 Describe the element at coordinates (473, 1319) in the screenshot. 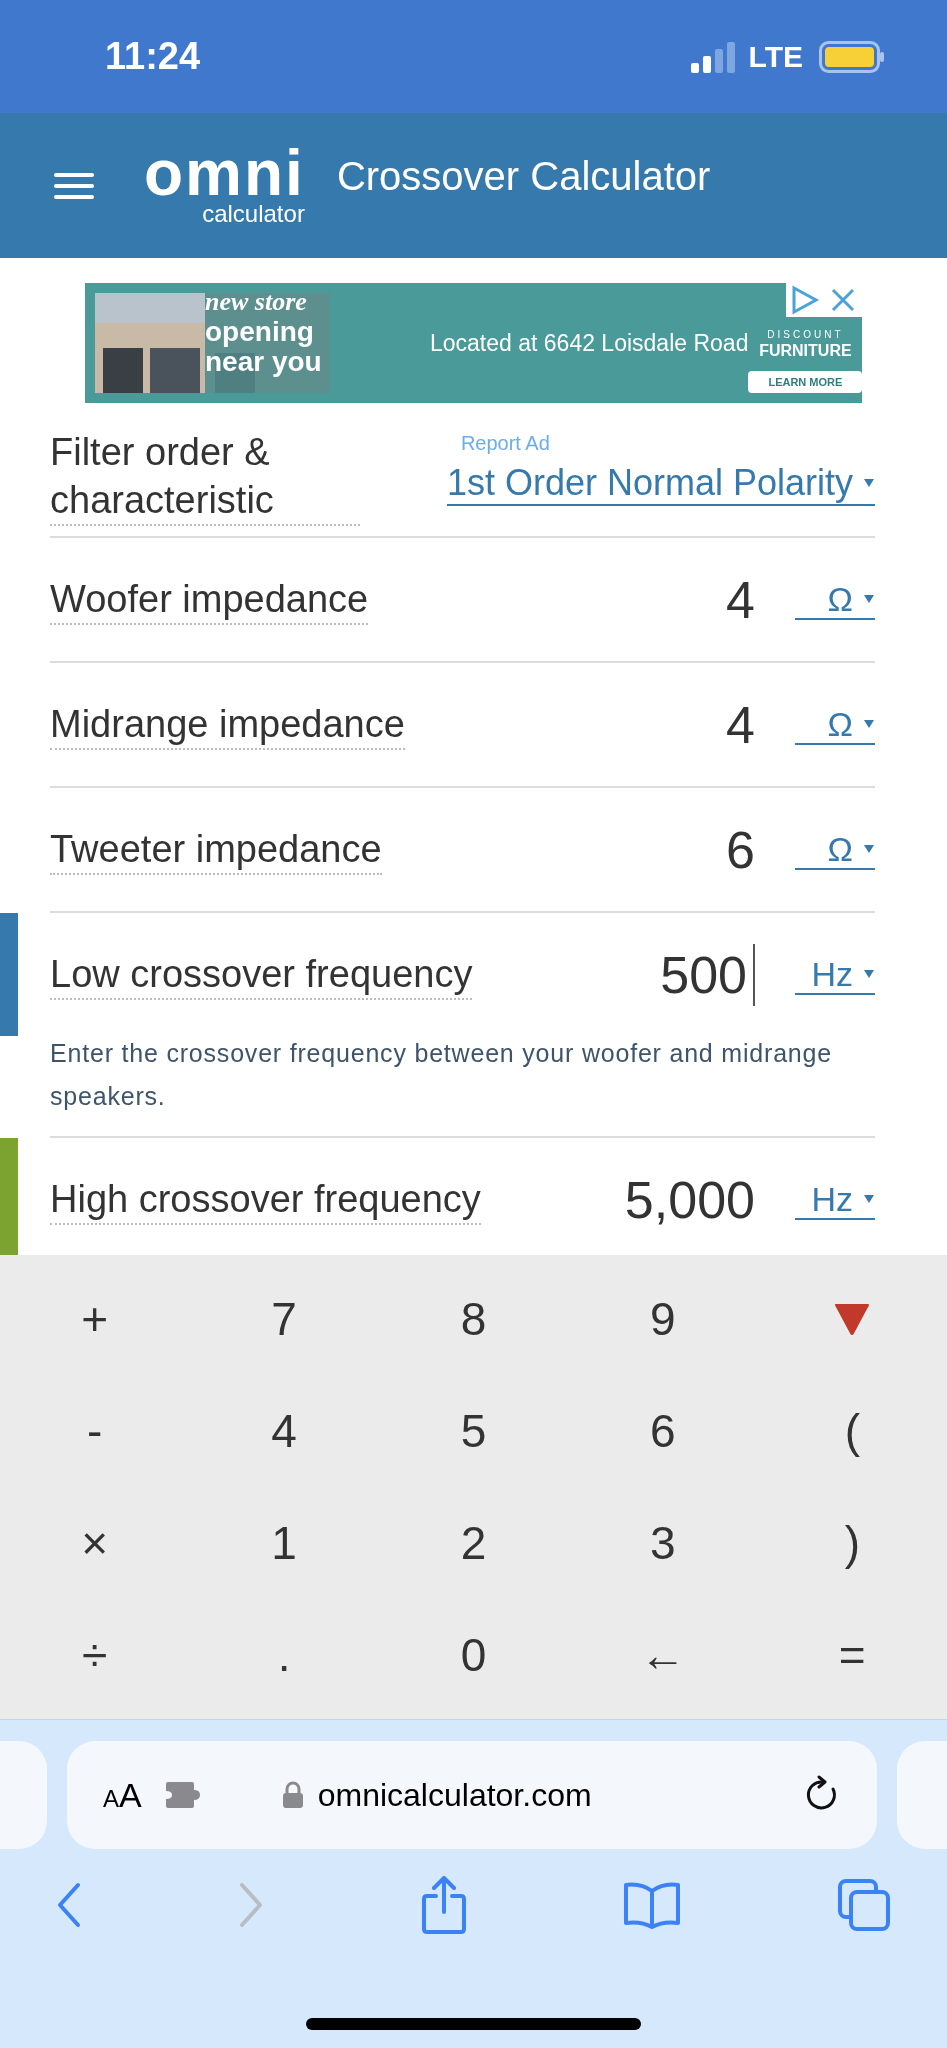

I see `keypad-key: 8` at that location.